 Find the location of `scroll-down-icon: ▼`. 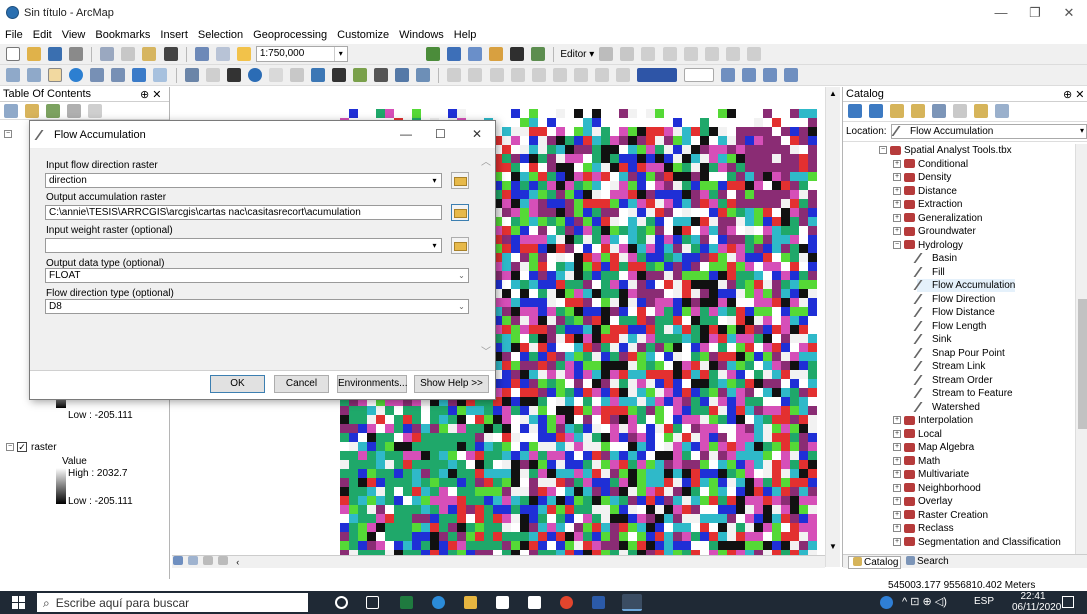

scroll-down-icon: ▼ is located at coordinates (833, 546).